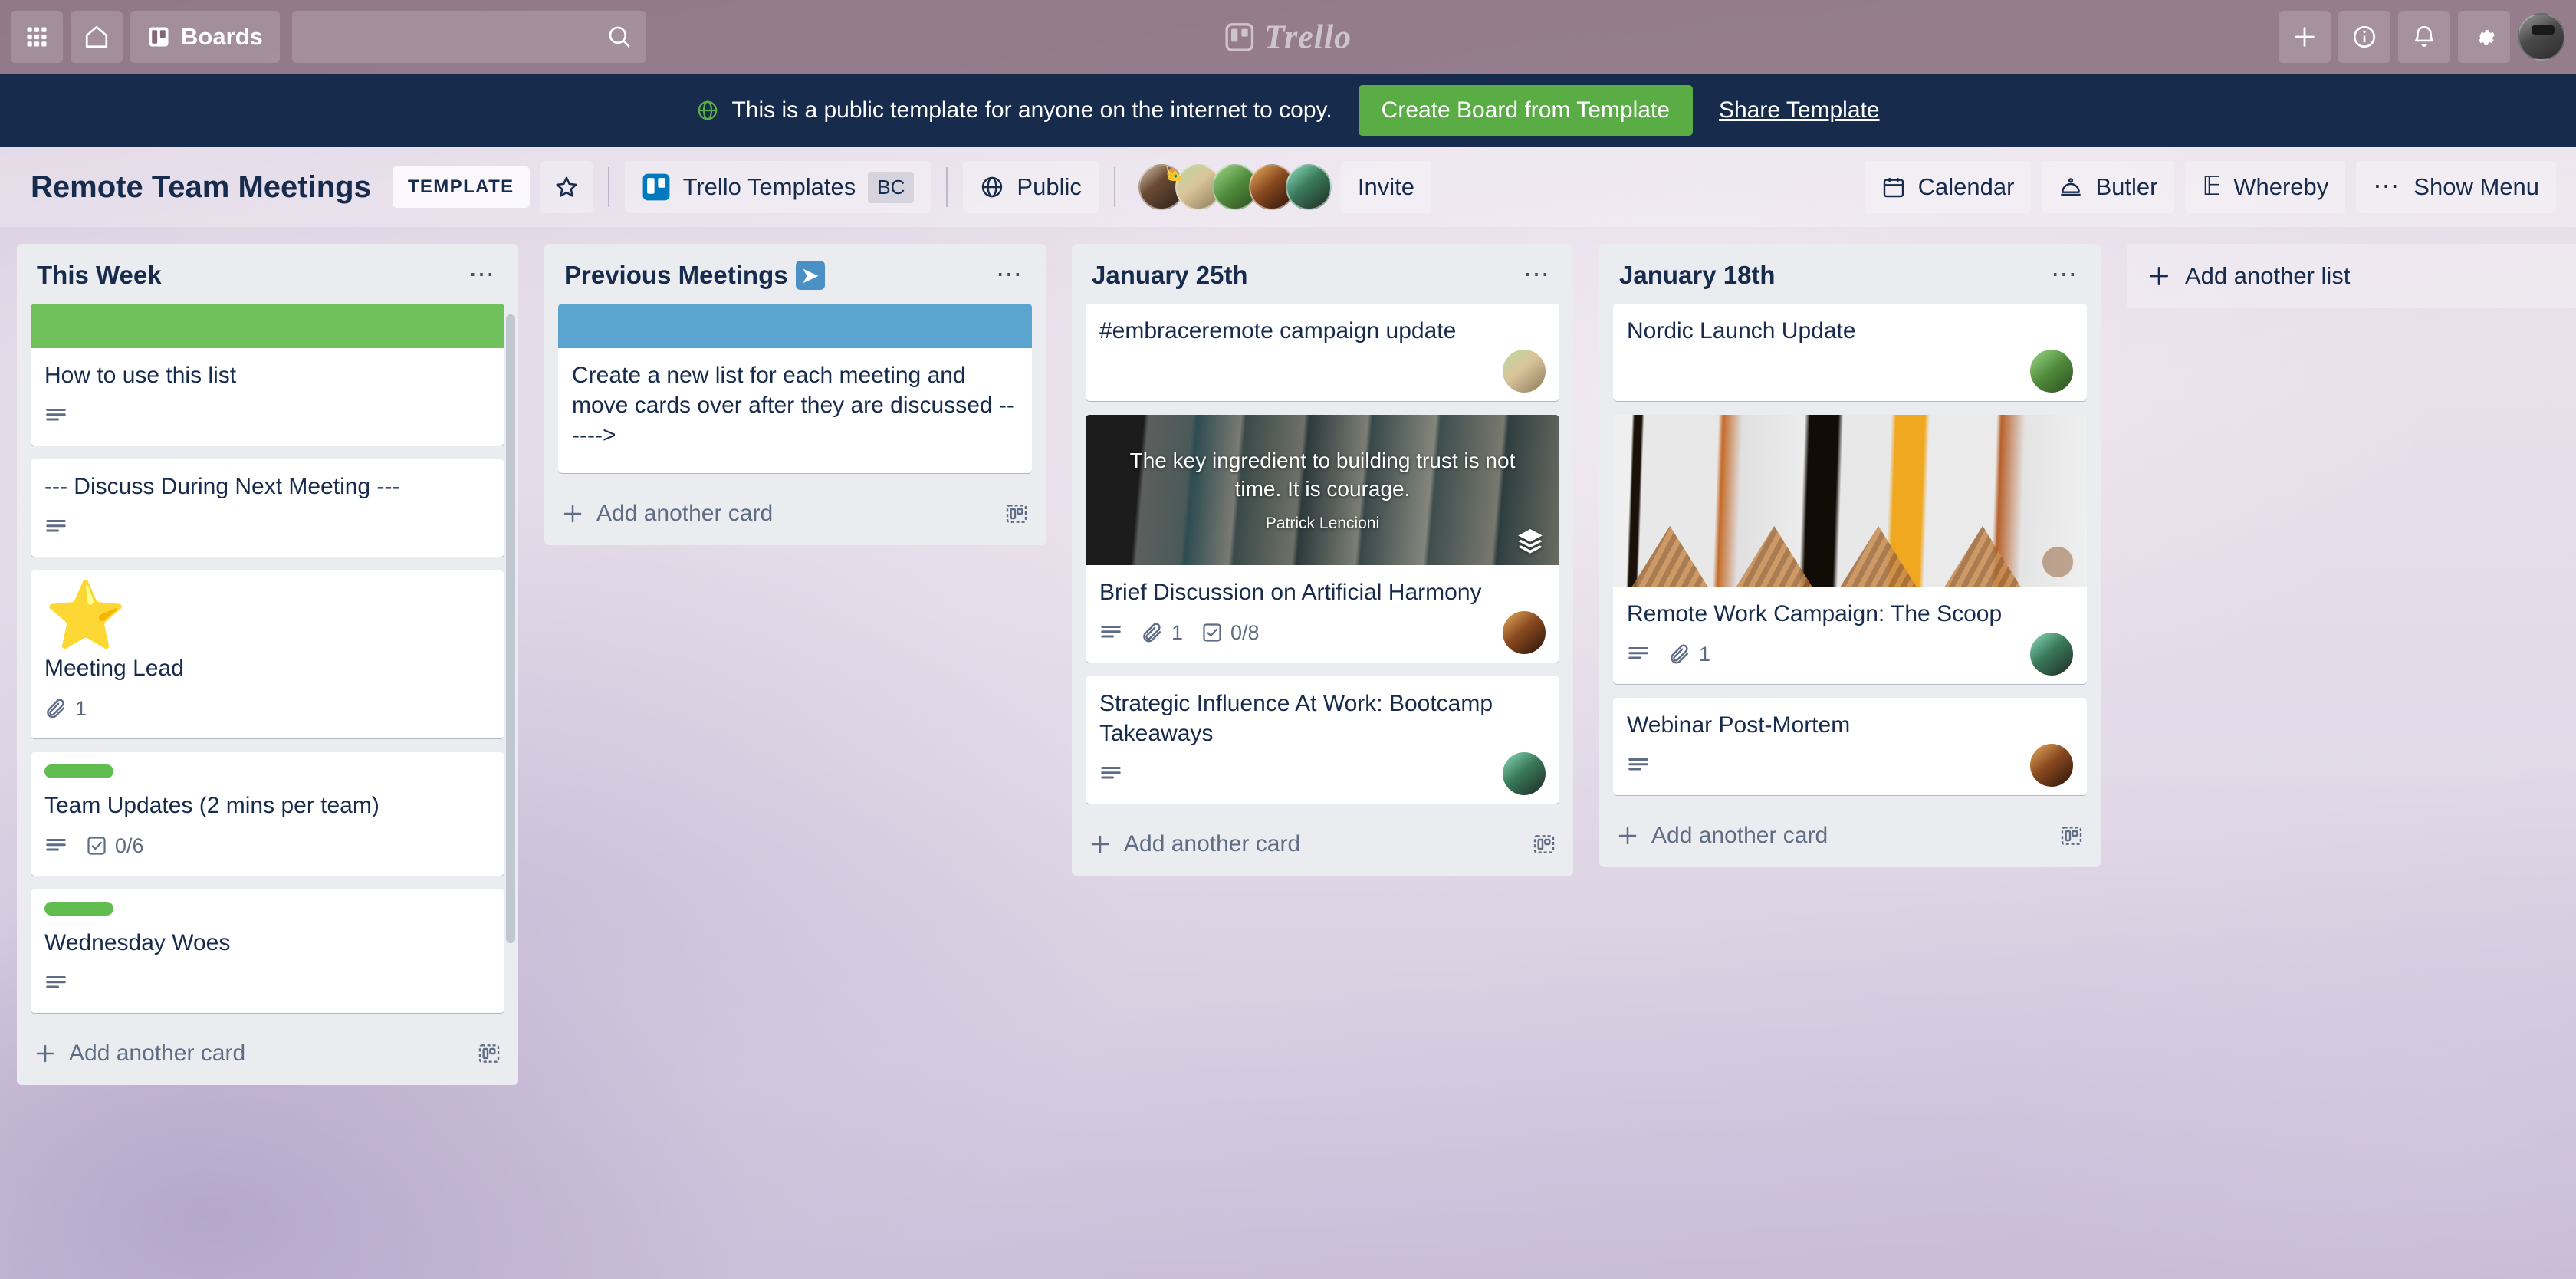 The image size is (2576, 1279). I want to click on whereby-button: 𝔼 Whereby, so click(2265, 187).